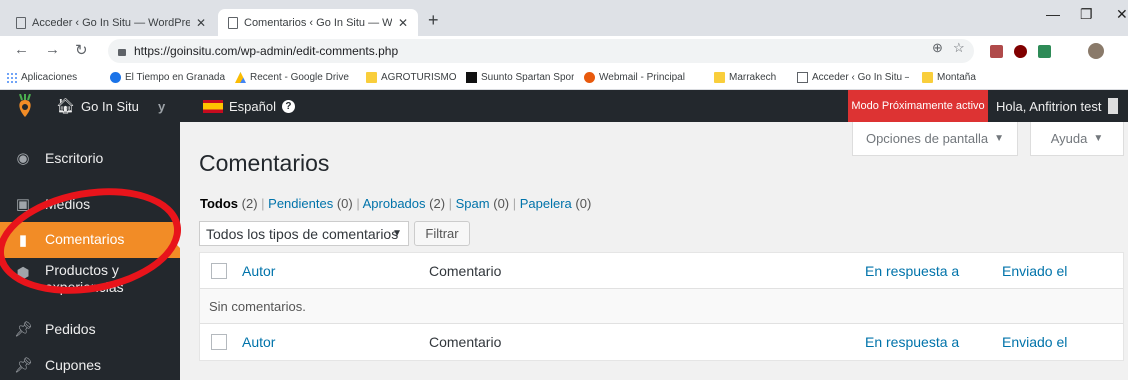 The height and width of the screenshot is (380, 1128). I want to click on greeting: Hola, Anfitrion test, so click(1049, 106).